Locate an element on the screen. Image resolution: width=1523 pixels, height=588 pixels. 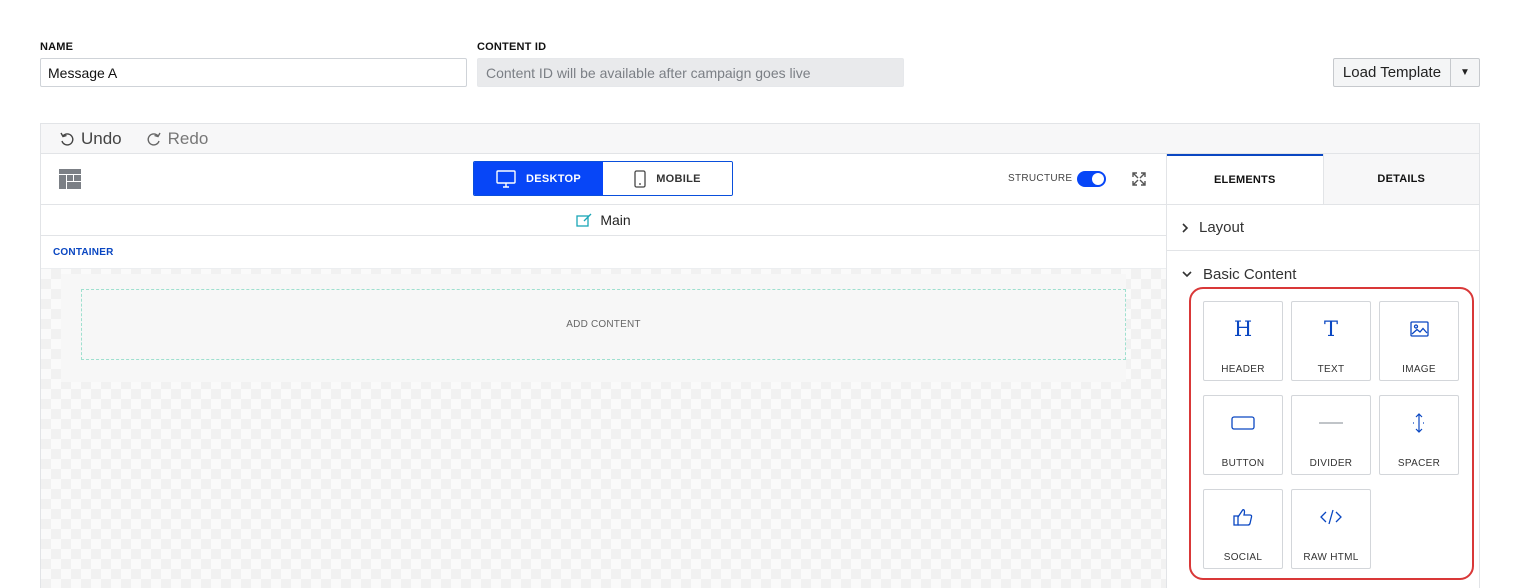
structure-switch is located at coordinates (1091, 179).